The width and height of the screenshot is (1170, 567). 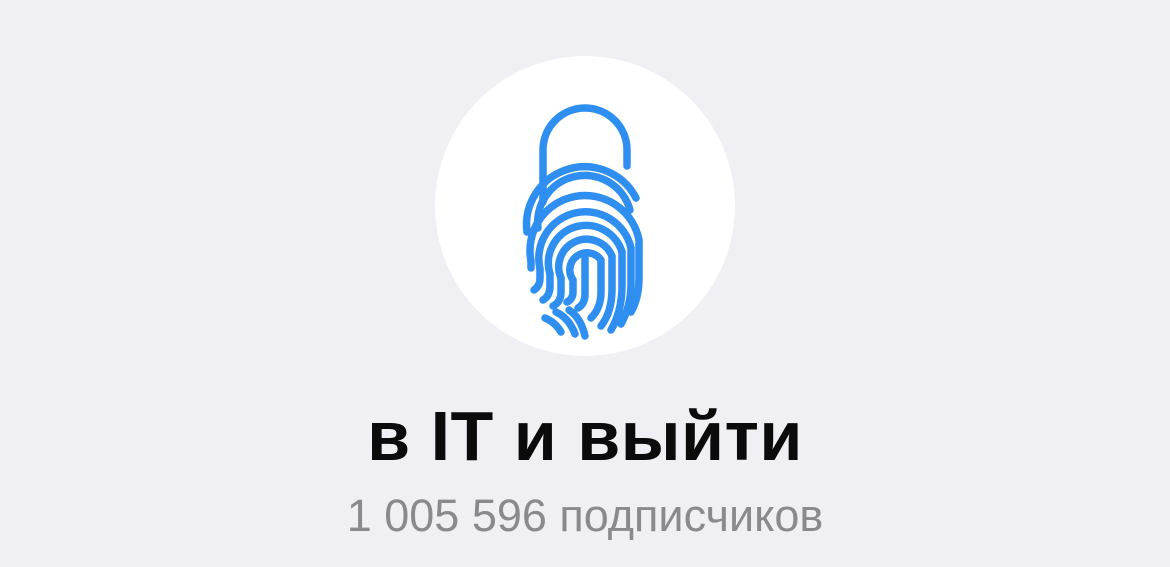 What do you see at coordinates (585, 436) in the screenshot?
I see `channel-title: в IT и выйти` at bounding box center [585, 436].